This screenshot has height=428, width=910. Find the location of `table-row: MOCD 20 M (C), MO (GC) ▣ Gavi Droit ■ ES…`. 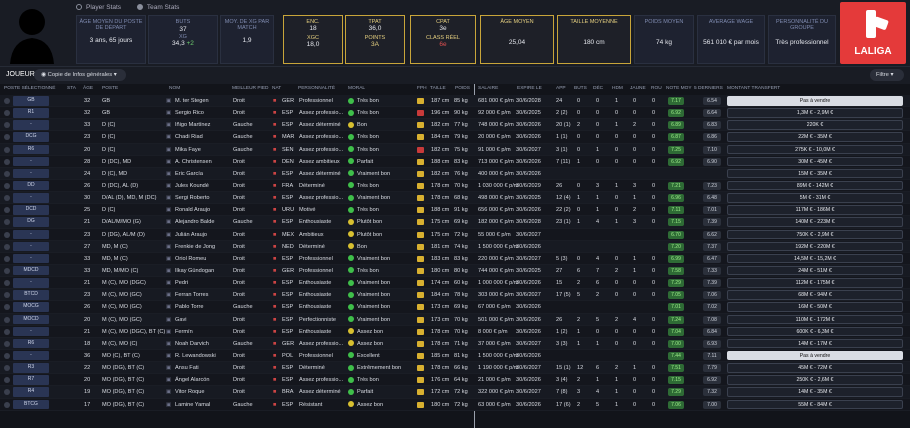

table-row: MOCD 20 M (C), MO (GC) ▣ Gavi Droit ■ ES… is located at coordinates (455, 319).